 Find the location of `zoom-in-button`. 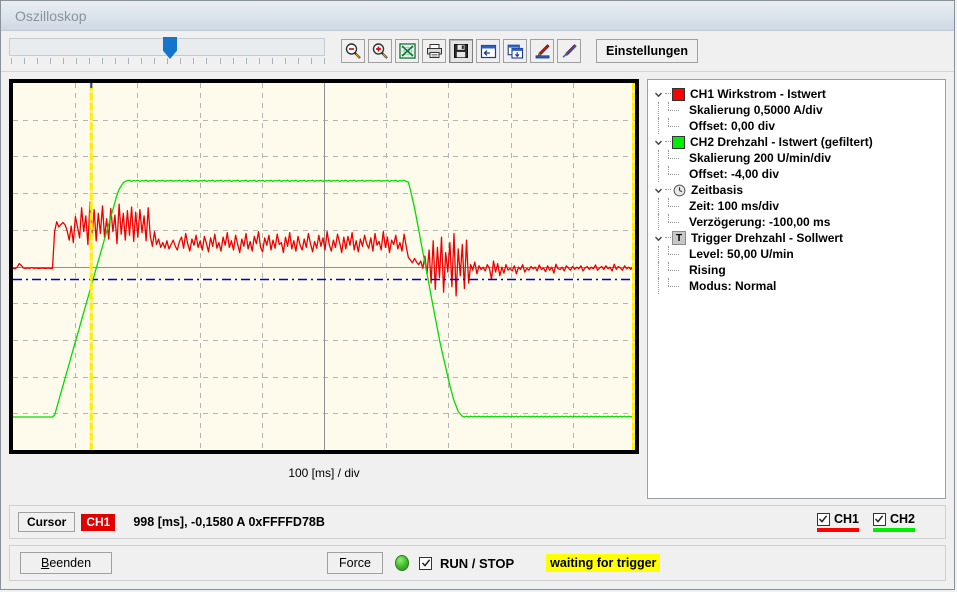

zoom-in-button is located at coordinates (380, 51).